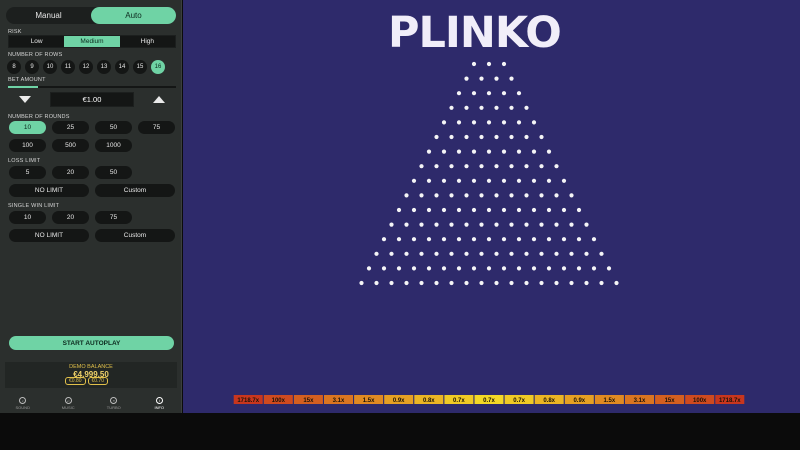 The width and height of the screenshot is (800, 450). I want to click on multiplier-label: 0.9x, so click(579, 401).